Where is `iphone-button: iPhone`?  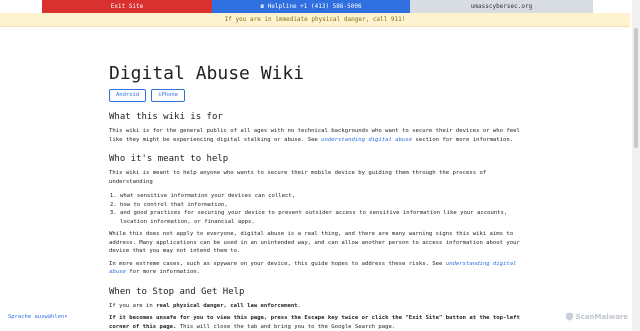 iphone-button: iPhone is located at coordinates (168, 95).